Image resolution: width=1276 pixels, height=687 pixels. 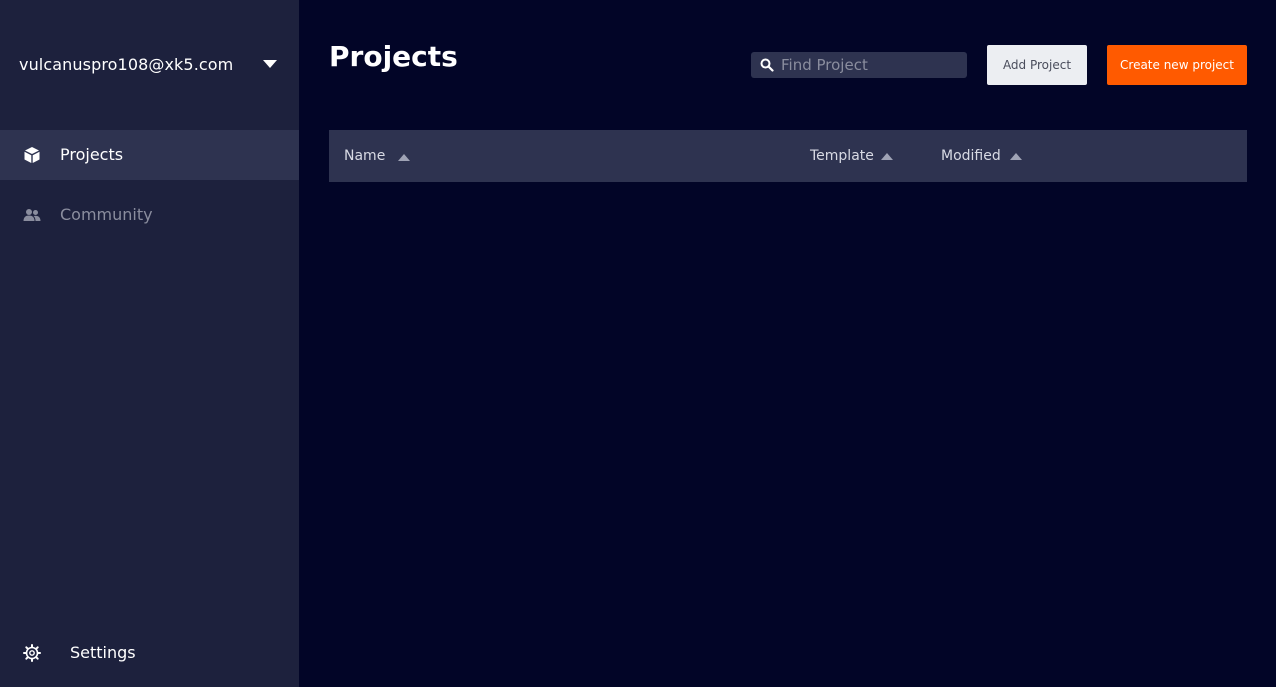 I want to click on search-icon, so click(x=767, y=65).